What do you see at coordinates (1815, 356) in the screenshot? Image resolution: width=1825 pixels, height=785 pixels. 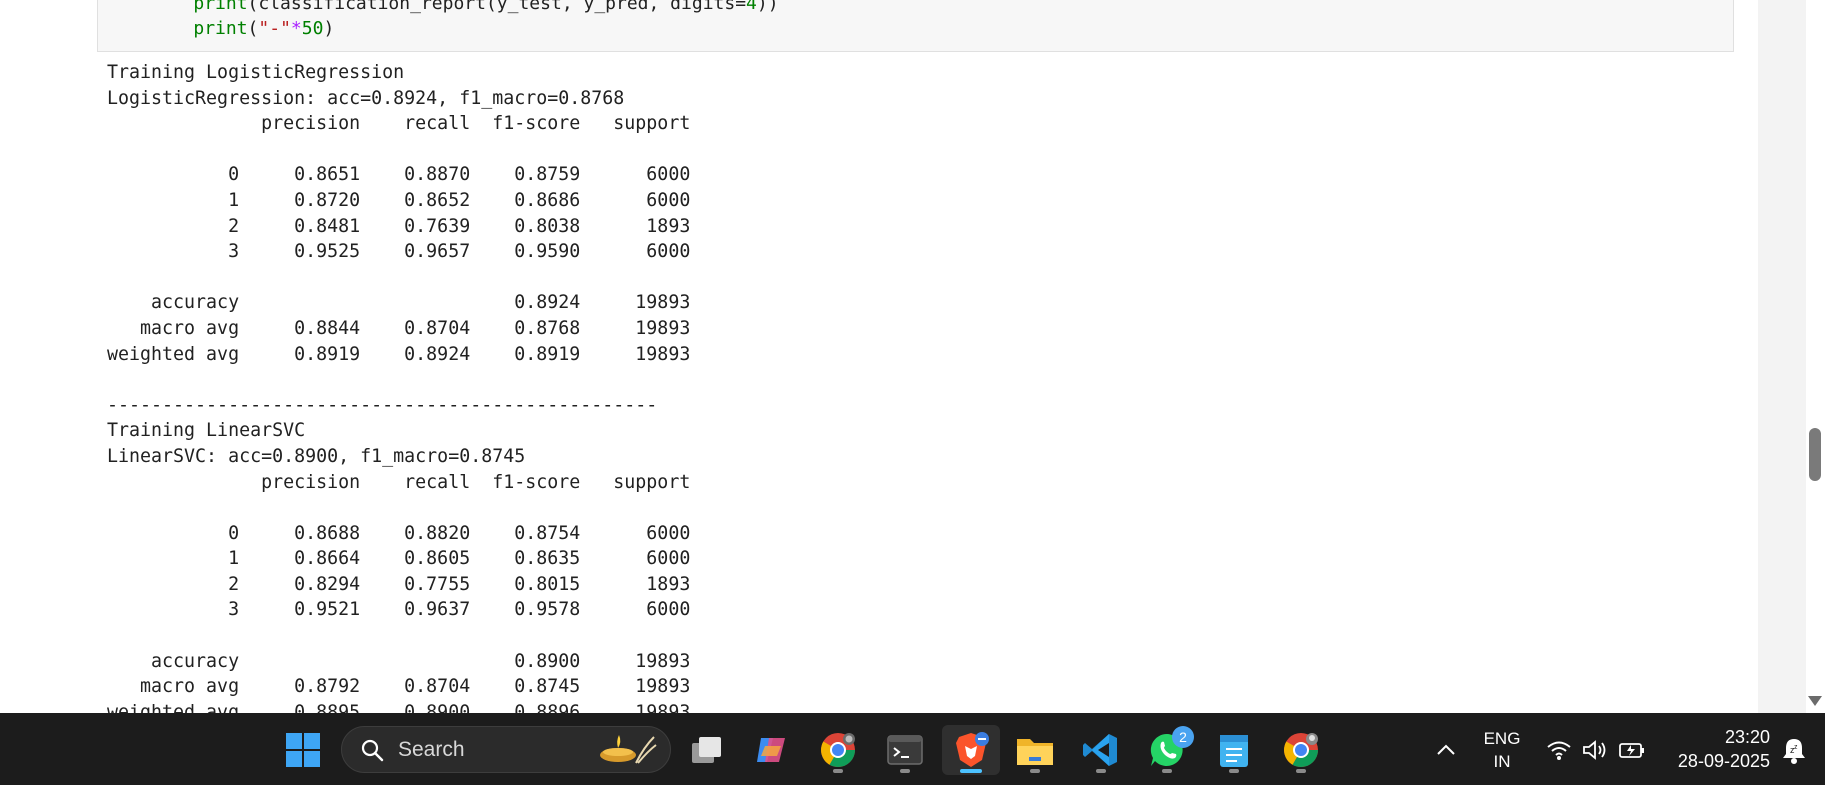 I see `vertical-scrollbar` at bounding box center [1815, 356].